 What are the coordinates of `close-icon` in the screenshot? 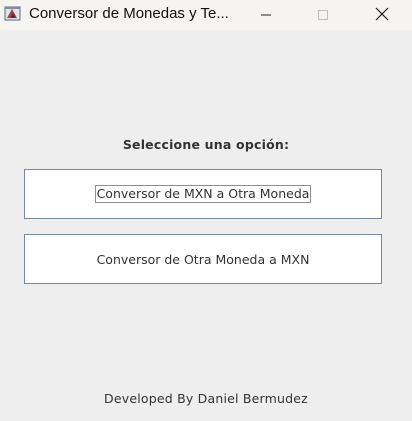 It's located at (382, 15).